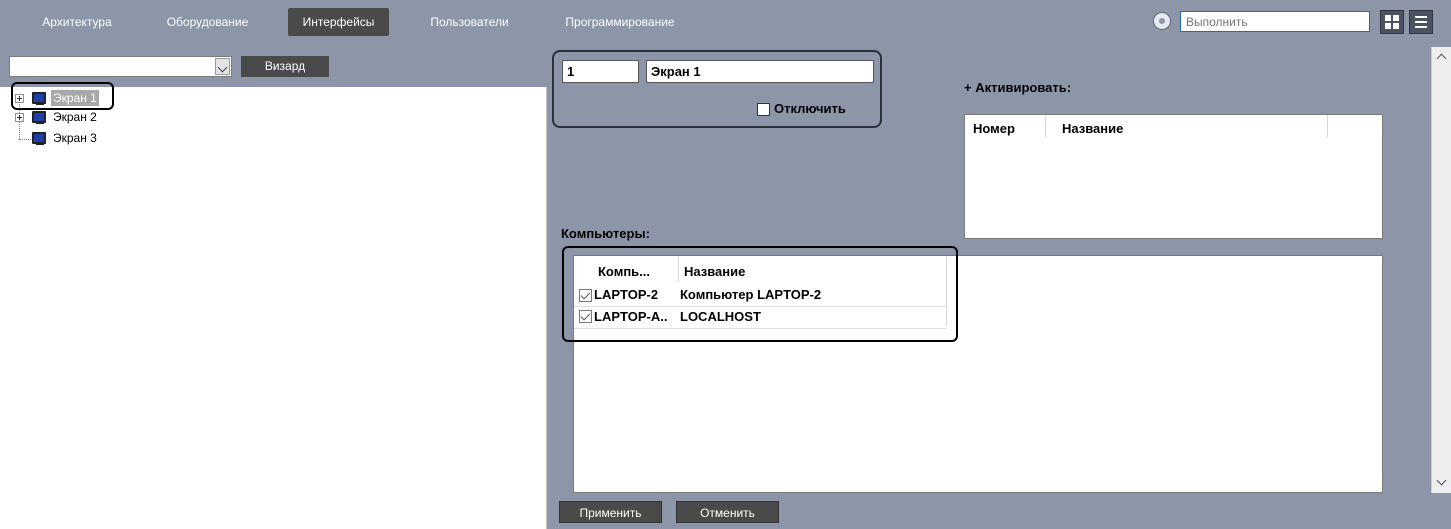 This screenshot has width=1451, height=529. What do you see at coordinates (605, 233) in the screenshot?
I see `computers-label: Компьютеры:` at bounding box center [605, 233].